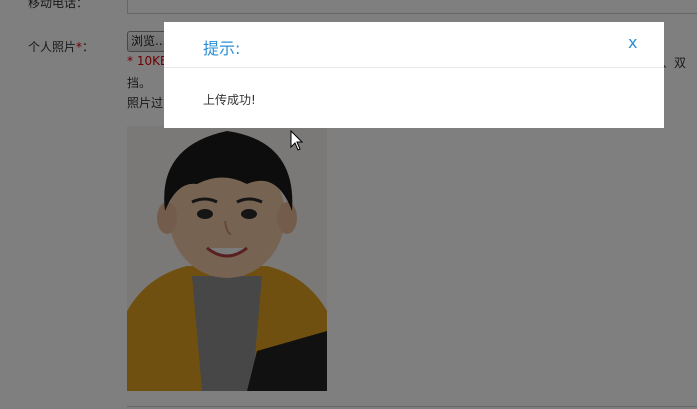  What do you see at coordinates (297, 140) in the screenshot?
I see `mouse-cursor-icon` at bounding box center [297, 140].